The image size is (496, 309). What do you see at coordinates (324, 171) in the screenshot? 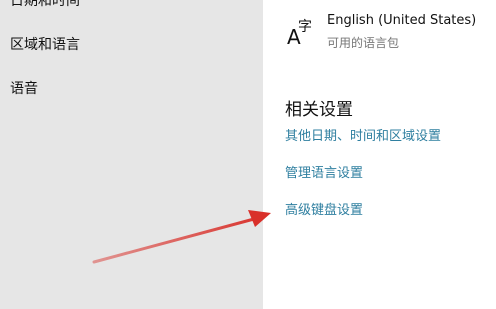
I see `link-manage-language: 管理语言设置` at bounding box center [324, 171].